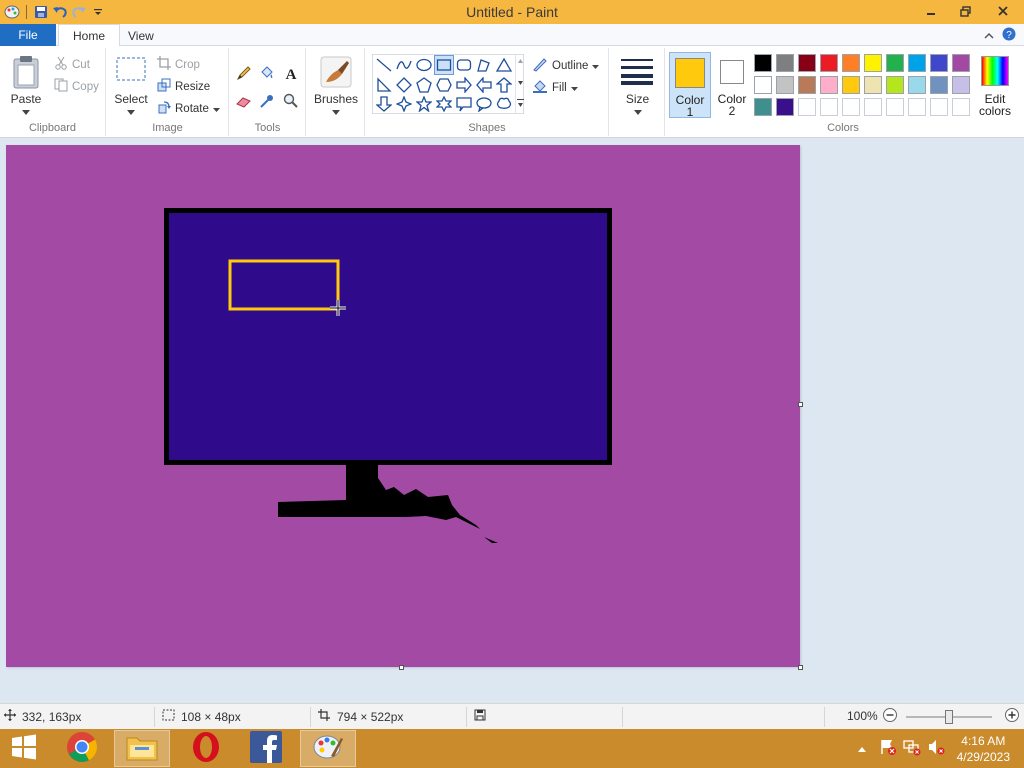 This screenshot has height=768, width=1024. What do you see at coordinates (178, 64) in the screenshot?
I see `crop-button: Crop` at bounding box center [178, 64].